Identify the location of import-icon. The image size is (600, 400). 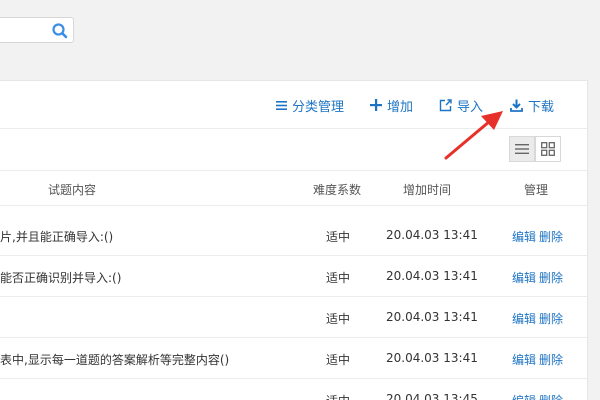
(445, 104).